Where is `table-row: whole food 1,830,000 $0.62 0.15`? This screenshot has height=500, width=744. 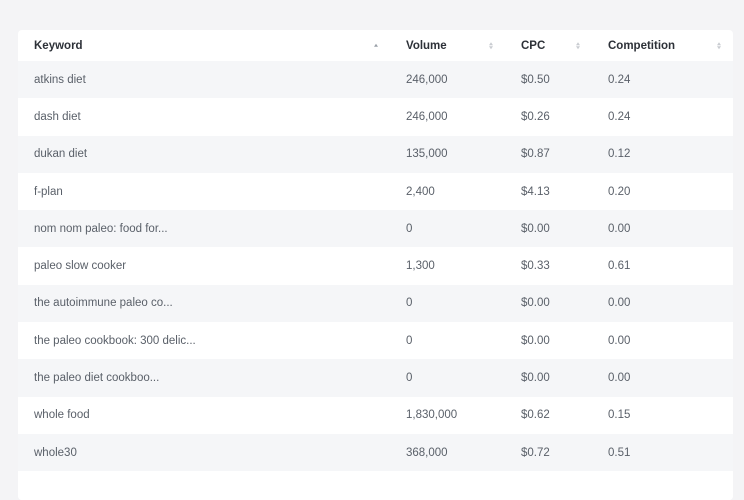 table-row: whole food 1,830,000 $0.62 0.15 is located at coordinates (375, 415).